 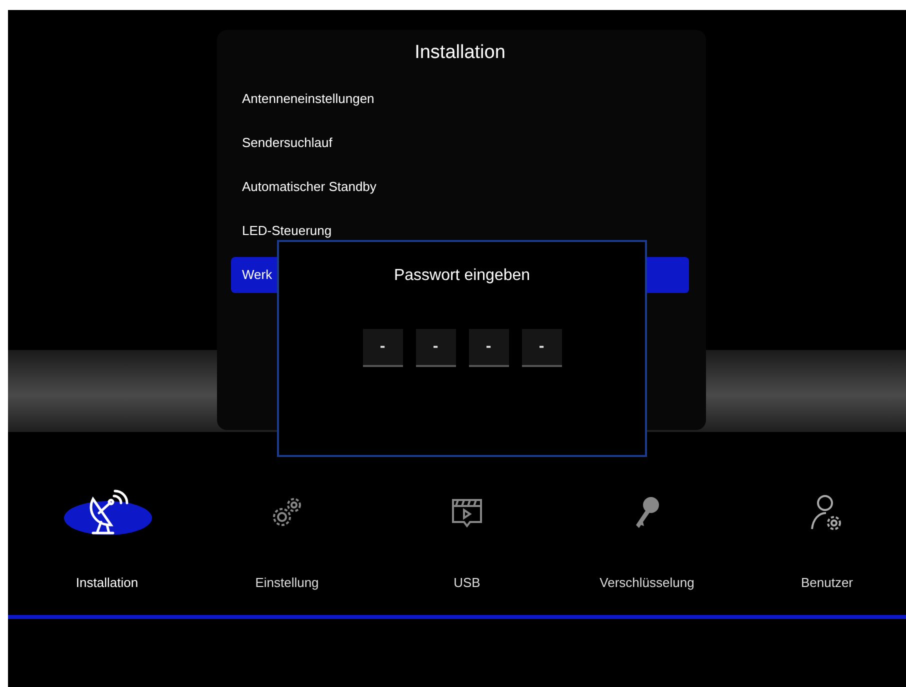 What do you see at coordinates (107, 582) in the screenshot?
I see `nav-tab: Installation` at bounding box center [107, 582].